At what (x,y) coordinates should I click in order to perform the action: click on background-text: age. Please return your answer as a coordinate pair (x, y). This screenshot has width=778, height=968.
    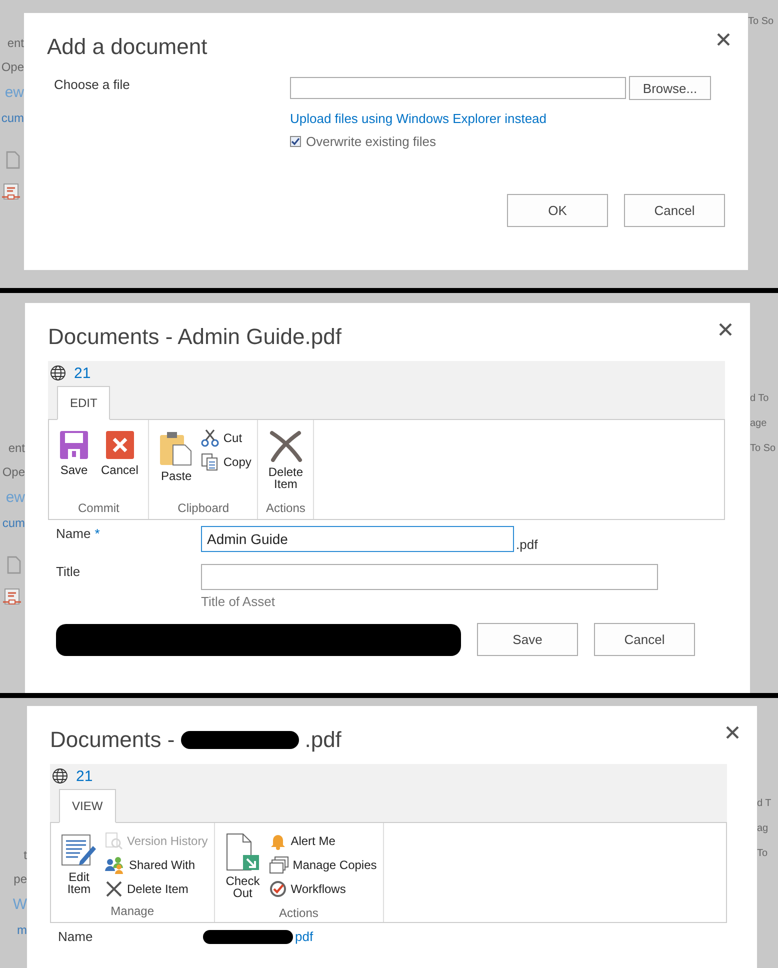
    Looking at the image, I should click on (758, 423).